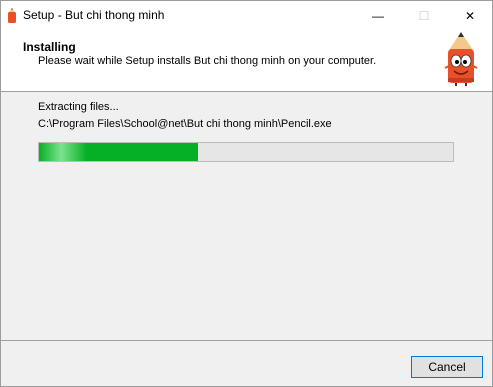 The width and height of the screenshot is (493, 387). I want to click on cancel-button: Cancel, so click(447, 367).